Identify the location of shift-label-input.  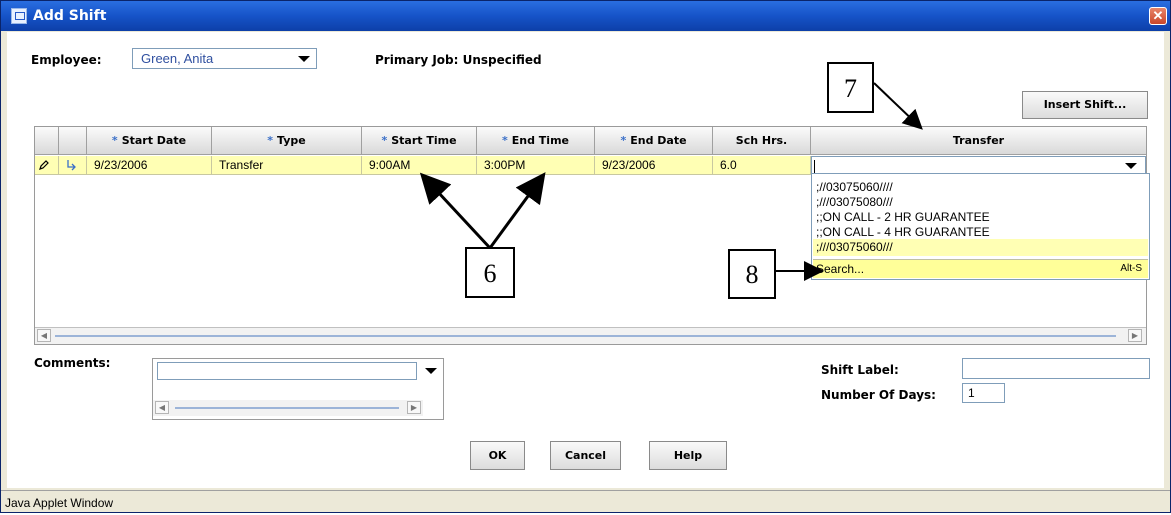
(1056, 368).